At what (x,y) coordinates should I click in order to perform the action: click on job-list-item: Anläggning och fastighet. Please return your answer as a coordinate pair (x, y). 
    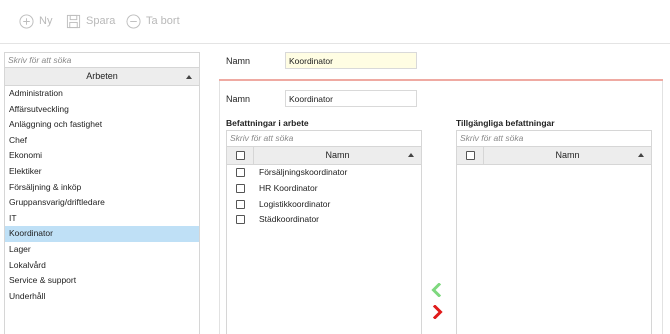
    Looking at the image, I should click on (102, 125).